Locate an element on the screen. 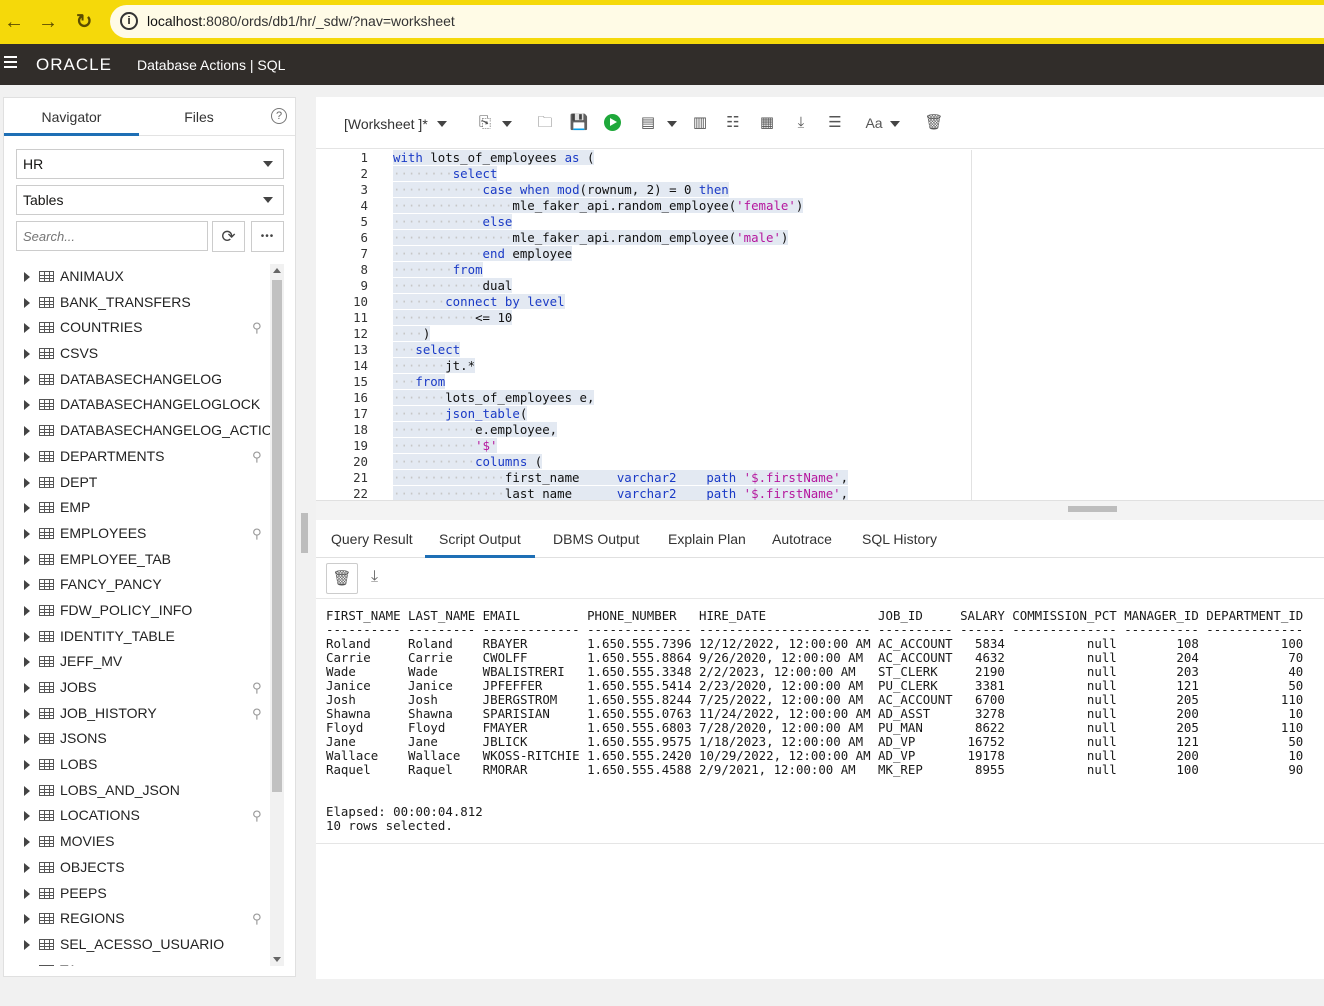 This screenshot has width=1324, height=1006. search-input is located at coordinates (112, 236).